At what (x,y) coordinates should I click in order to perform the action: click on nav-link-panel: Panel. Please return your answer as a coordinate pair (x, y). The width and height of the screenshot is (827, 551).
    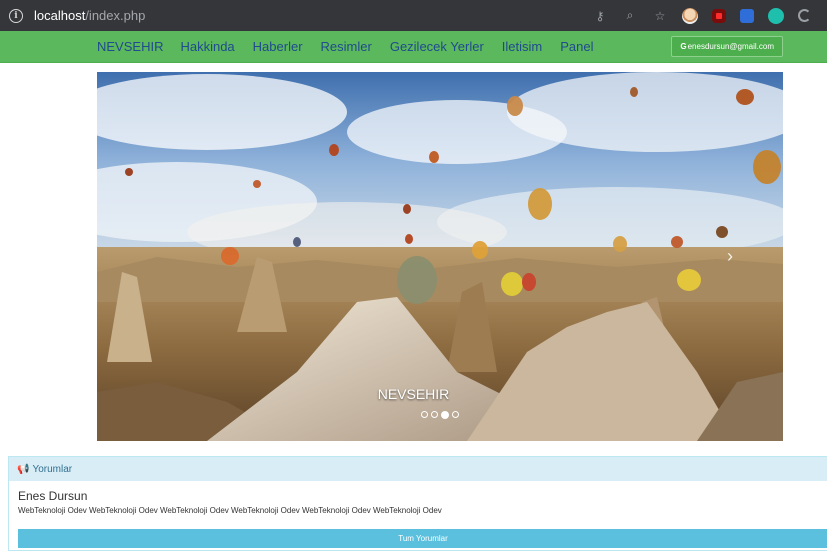
    Looking at the image, I should click on (576, 46).